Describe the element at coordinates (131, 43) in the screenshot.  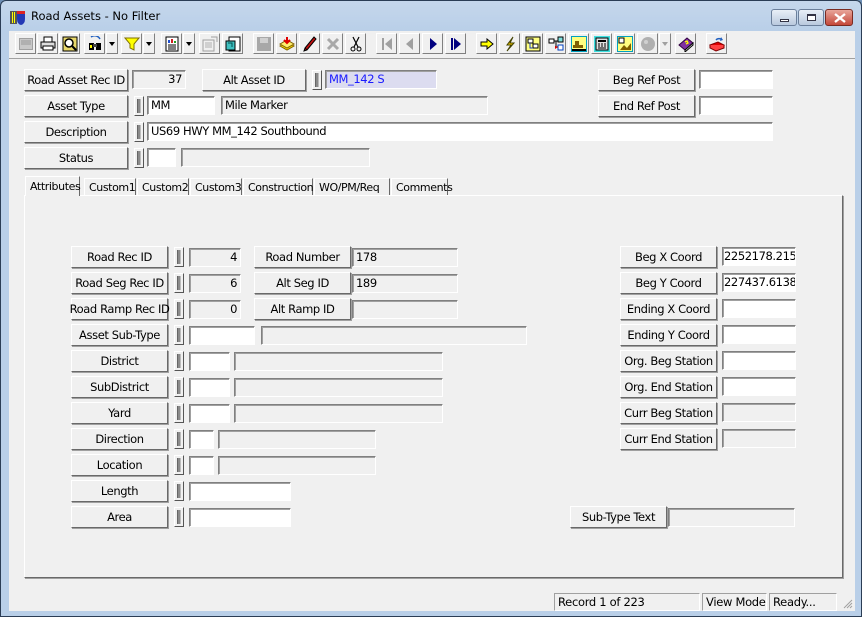
I see `filter-button` at that location.